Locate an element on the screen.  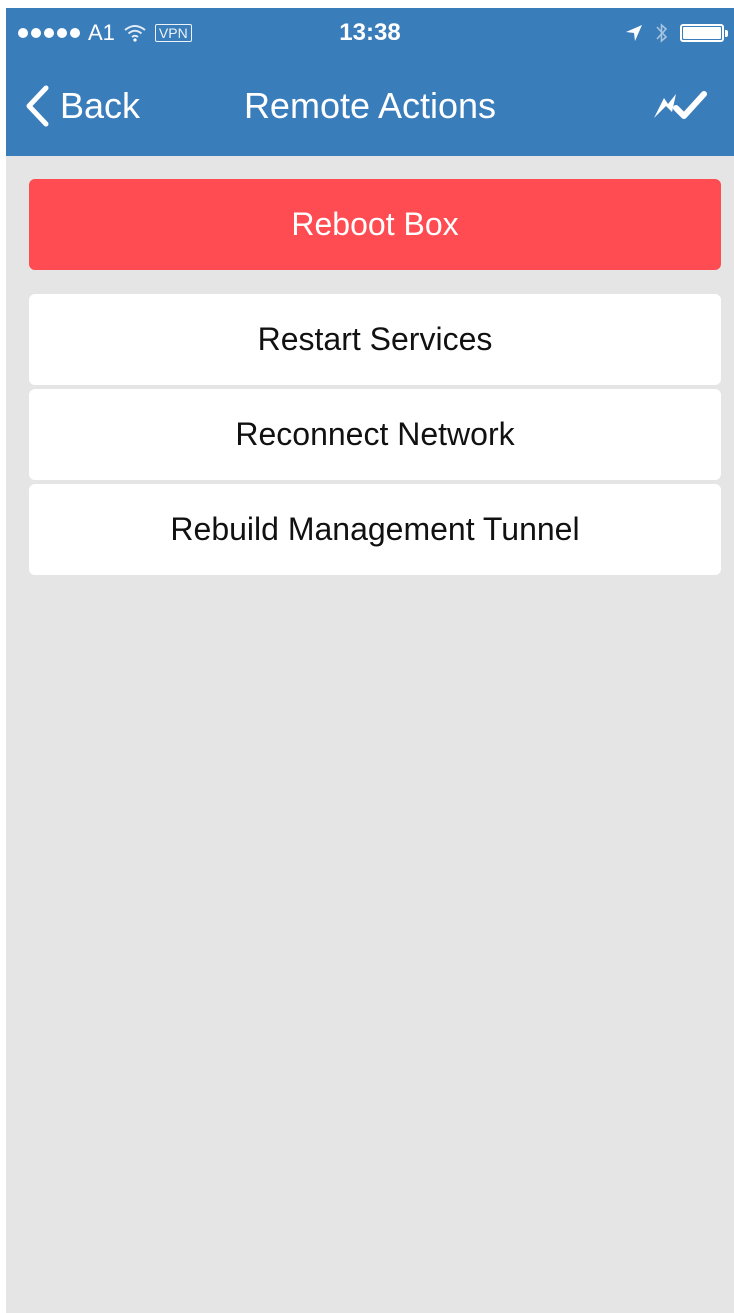
restart-services-button: Restart Services is located at coordinates (375, 339).